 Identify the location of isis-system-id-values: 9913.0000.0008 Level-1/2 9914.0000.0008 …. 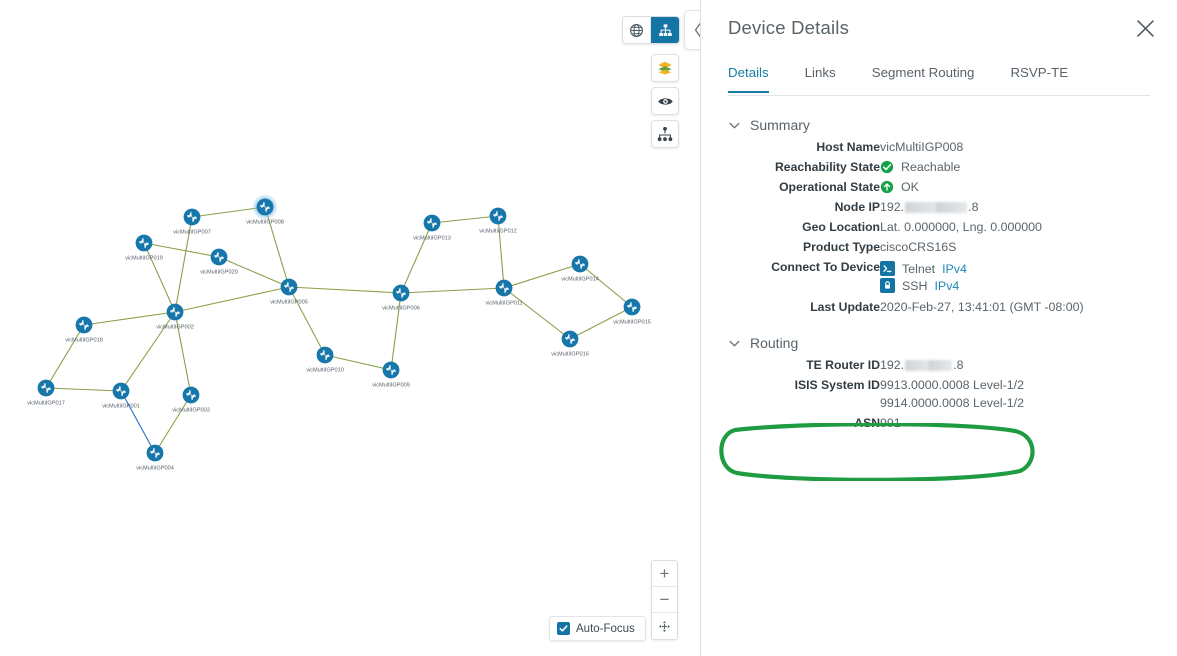
(952, 394).